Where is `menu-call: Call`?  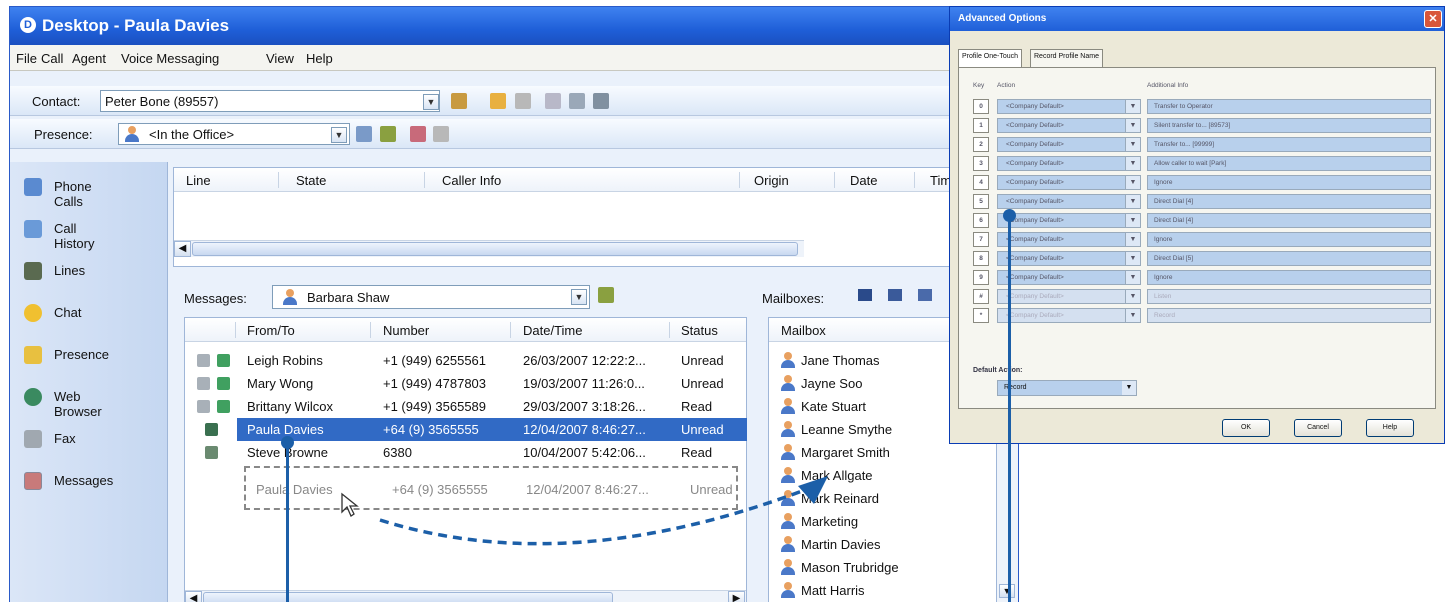
menu-call: Call is located at coordinates (52, 58).